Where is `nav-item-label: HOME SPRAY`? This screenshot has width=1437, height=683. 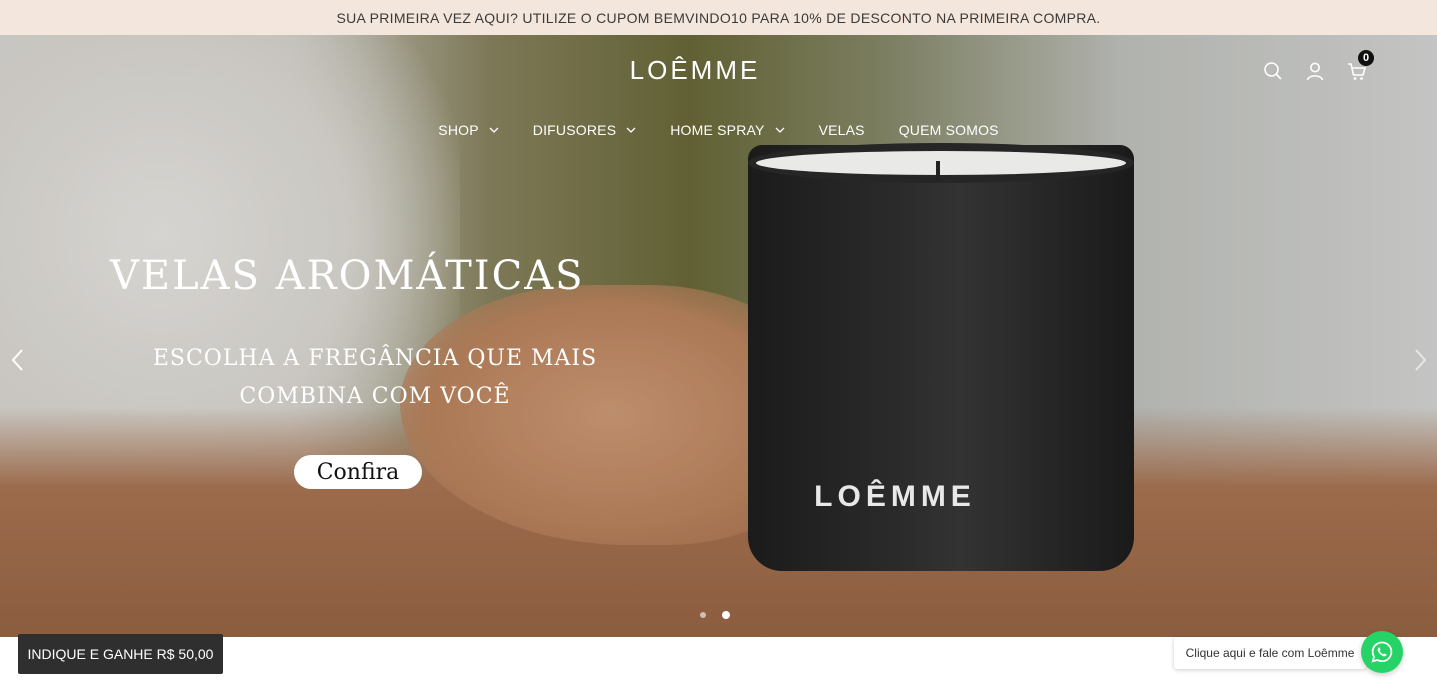 nav-item-label: HOME SPRAY is located at coordinates (717, 130).